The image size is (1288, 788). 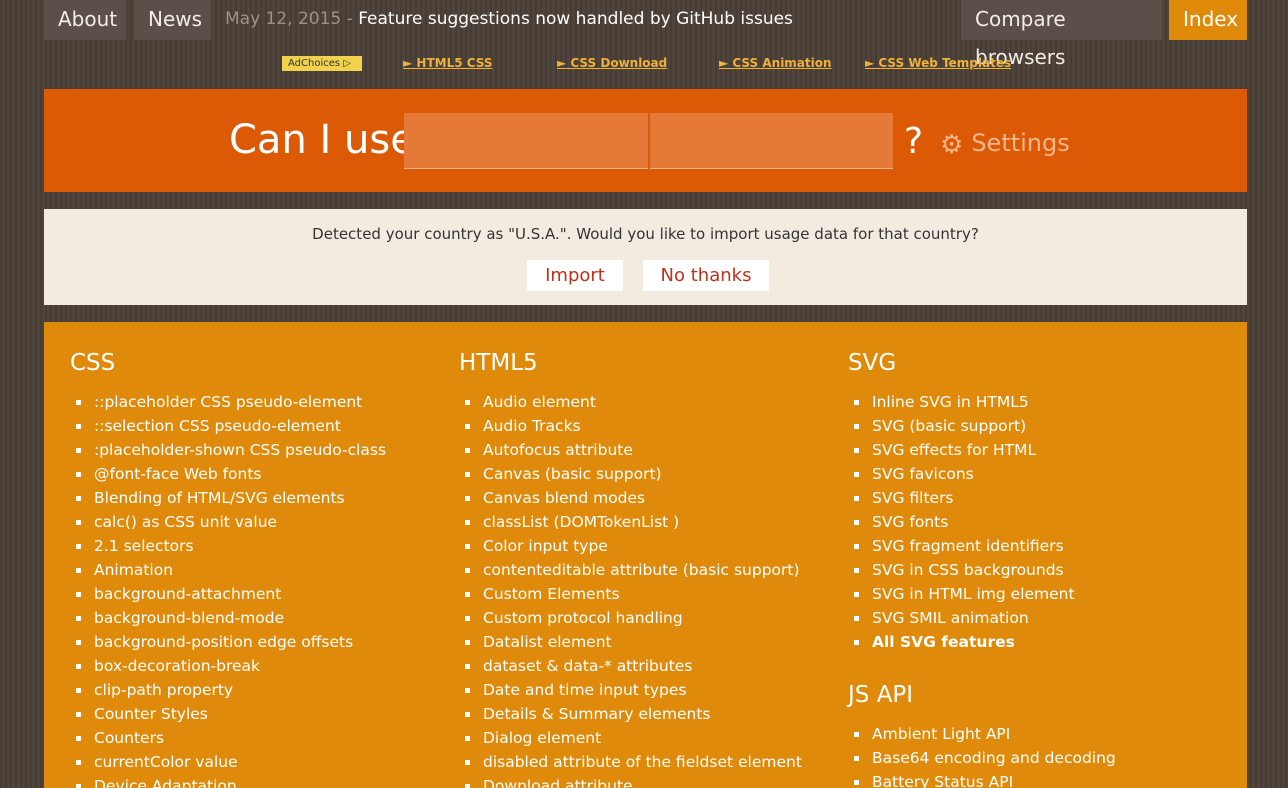 I want to click on feature-link: Counter Styles, so click(x=250, y=714).